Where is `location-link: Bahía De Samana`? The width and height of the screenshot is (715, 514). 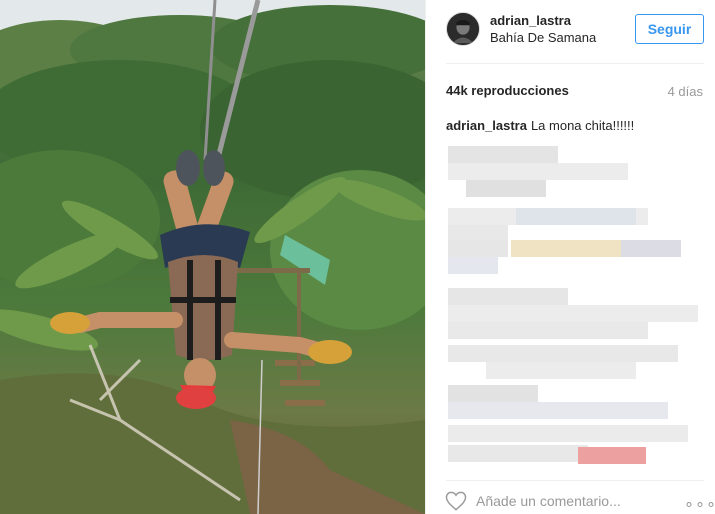
location-link: Bahía De Samana is located at coordinates (543, 37).